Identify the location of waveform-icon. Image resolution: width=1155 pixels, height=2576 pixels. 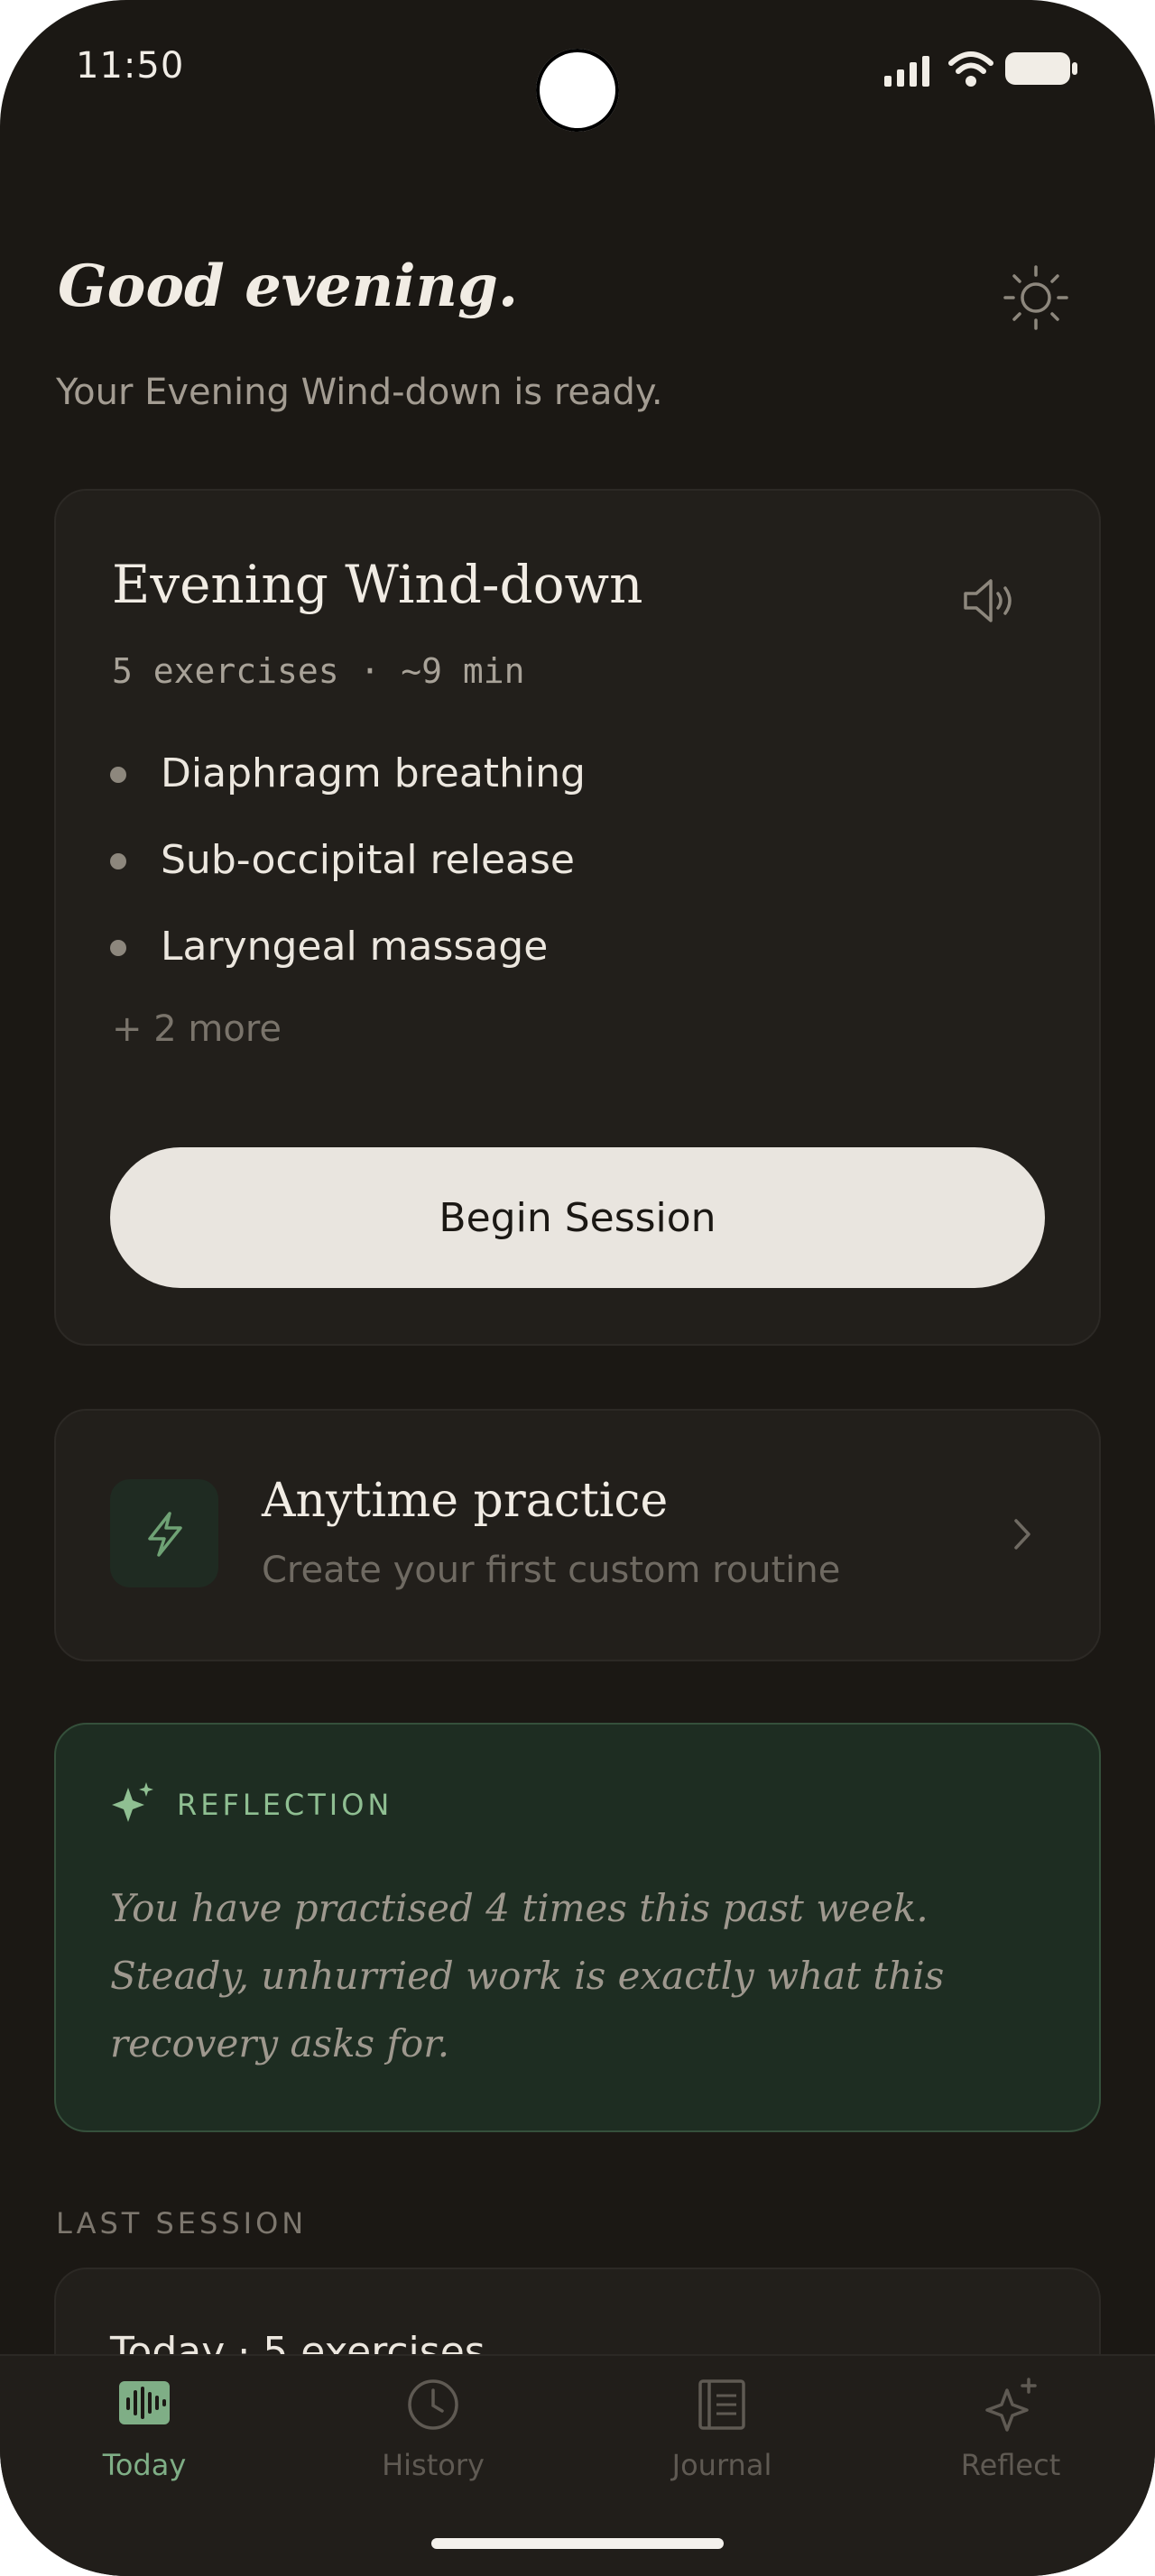
(144, 2402).